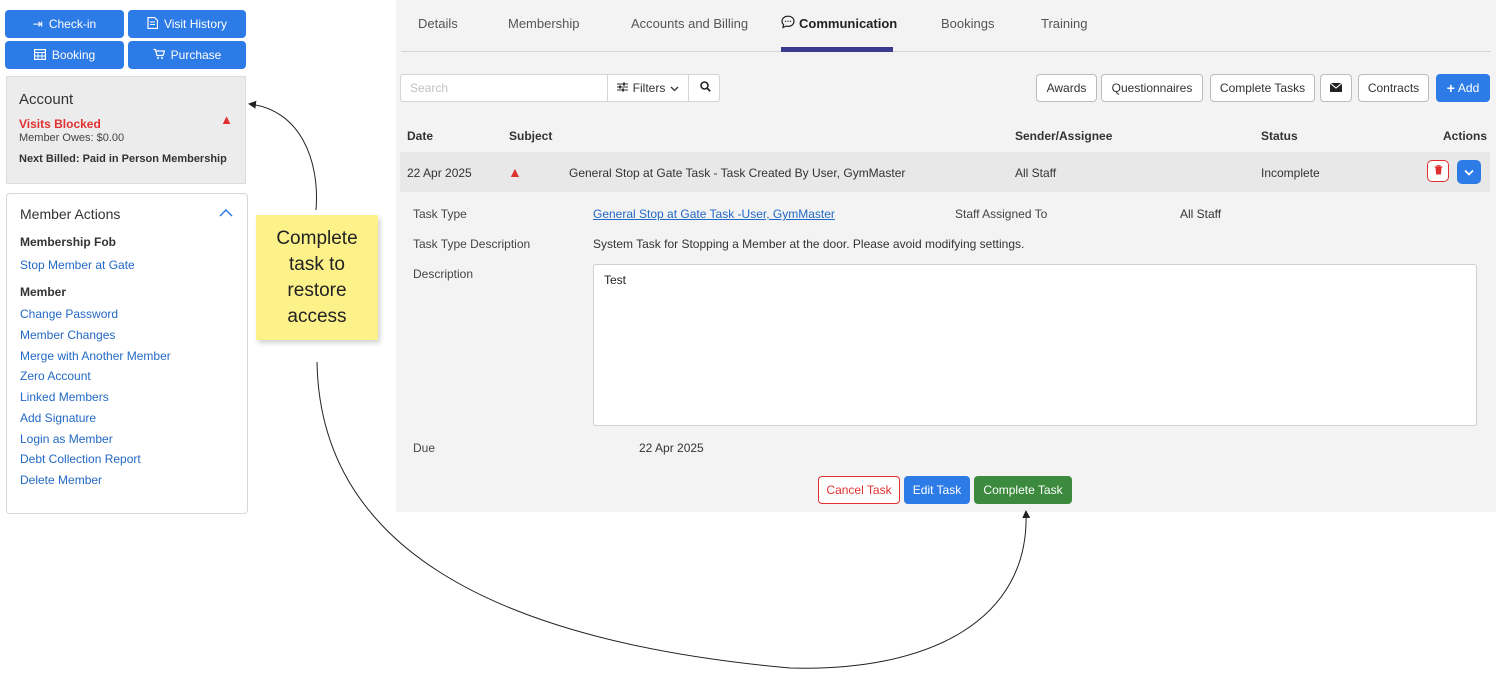 This screenshot has height=677, width=1500. What do you see at coordinates (440, 214) in the screenshot?
I see `task-type-label: Task Type` at bounding box center [440, 214].